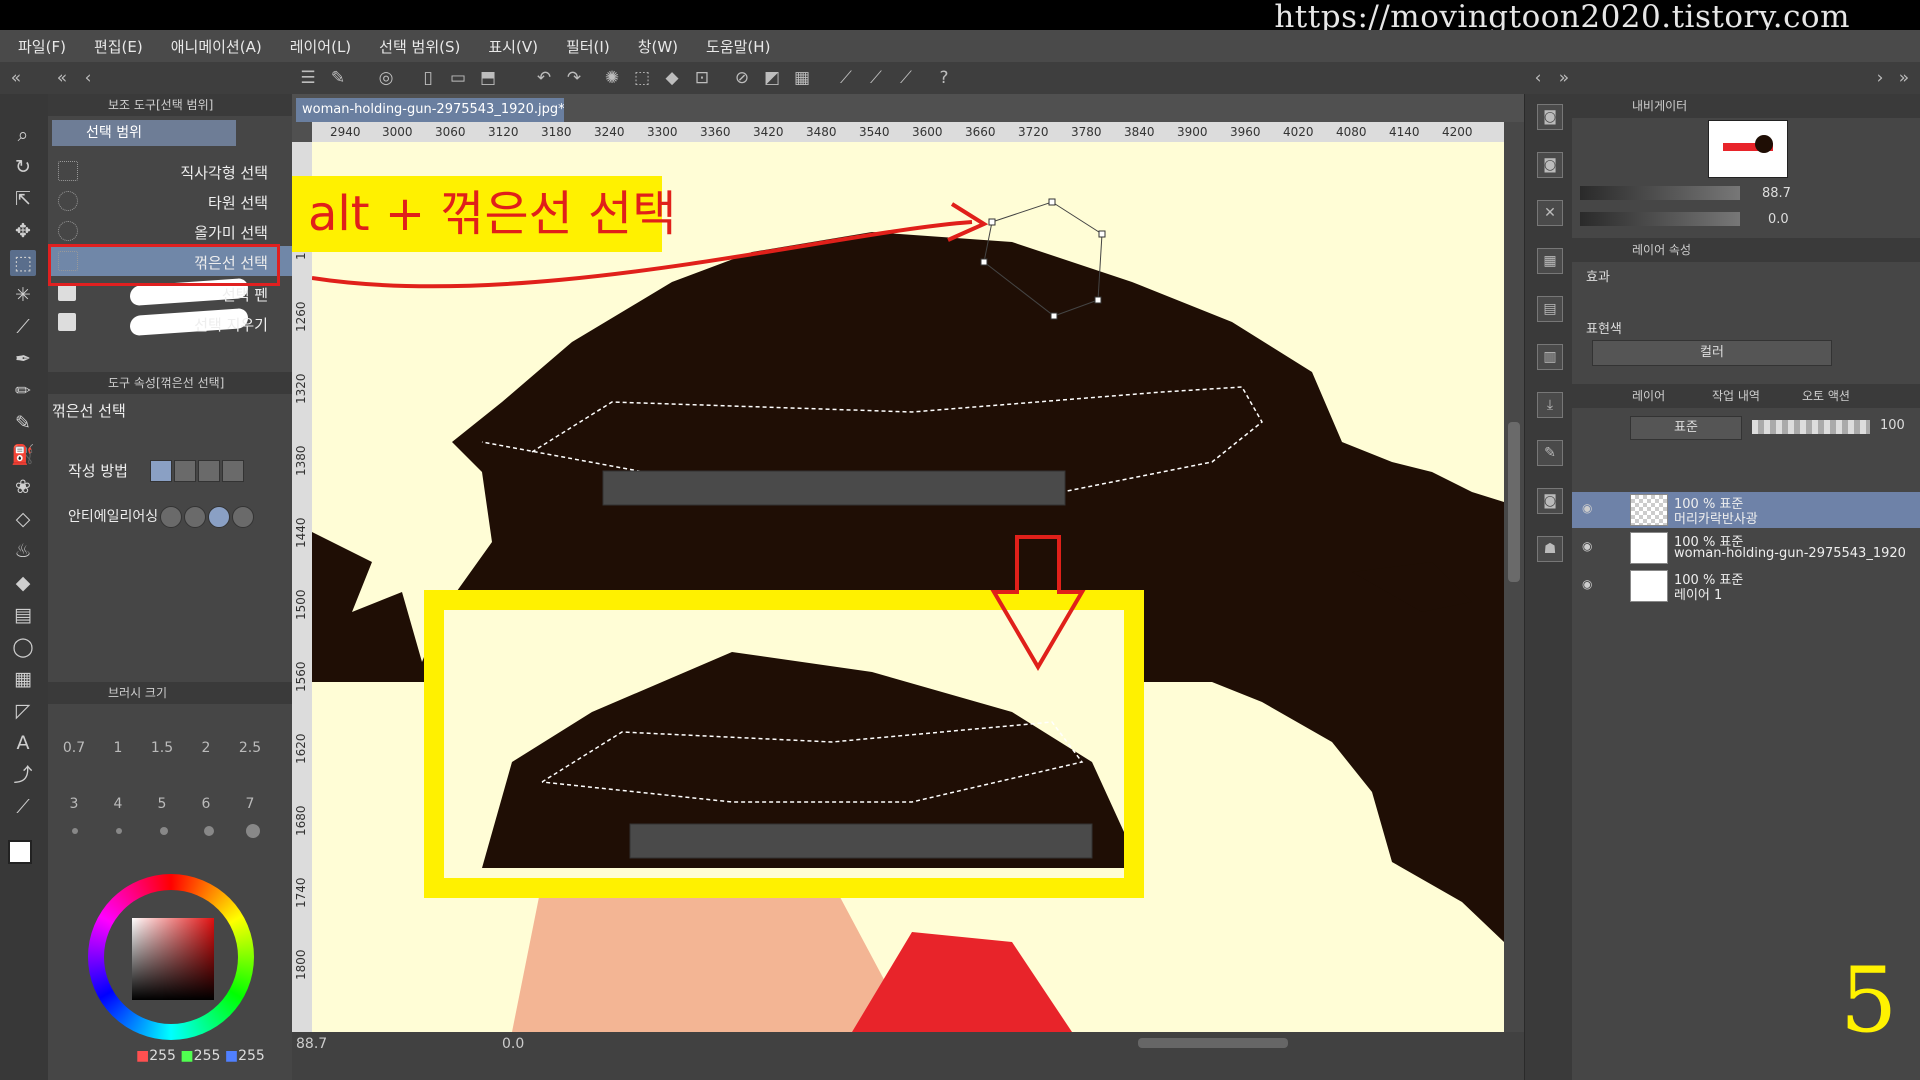 The image size is (1920, 1080). Describe the element at coordinates (642, 78) in the screenshot. I see `select-layer-icon: ⬚` at that location.